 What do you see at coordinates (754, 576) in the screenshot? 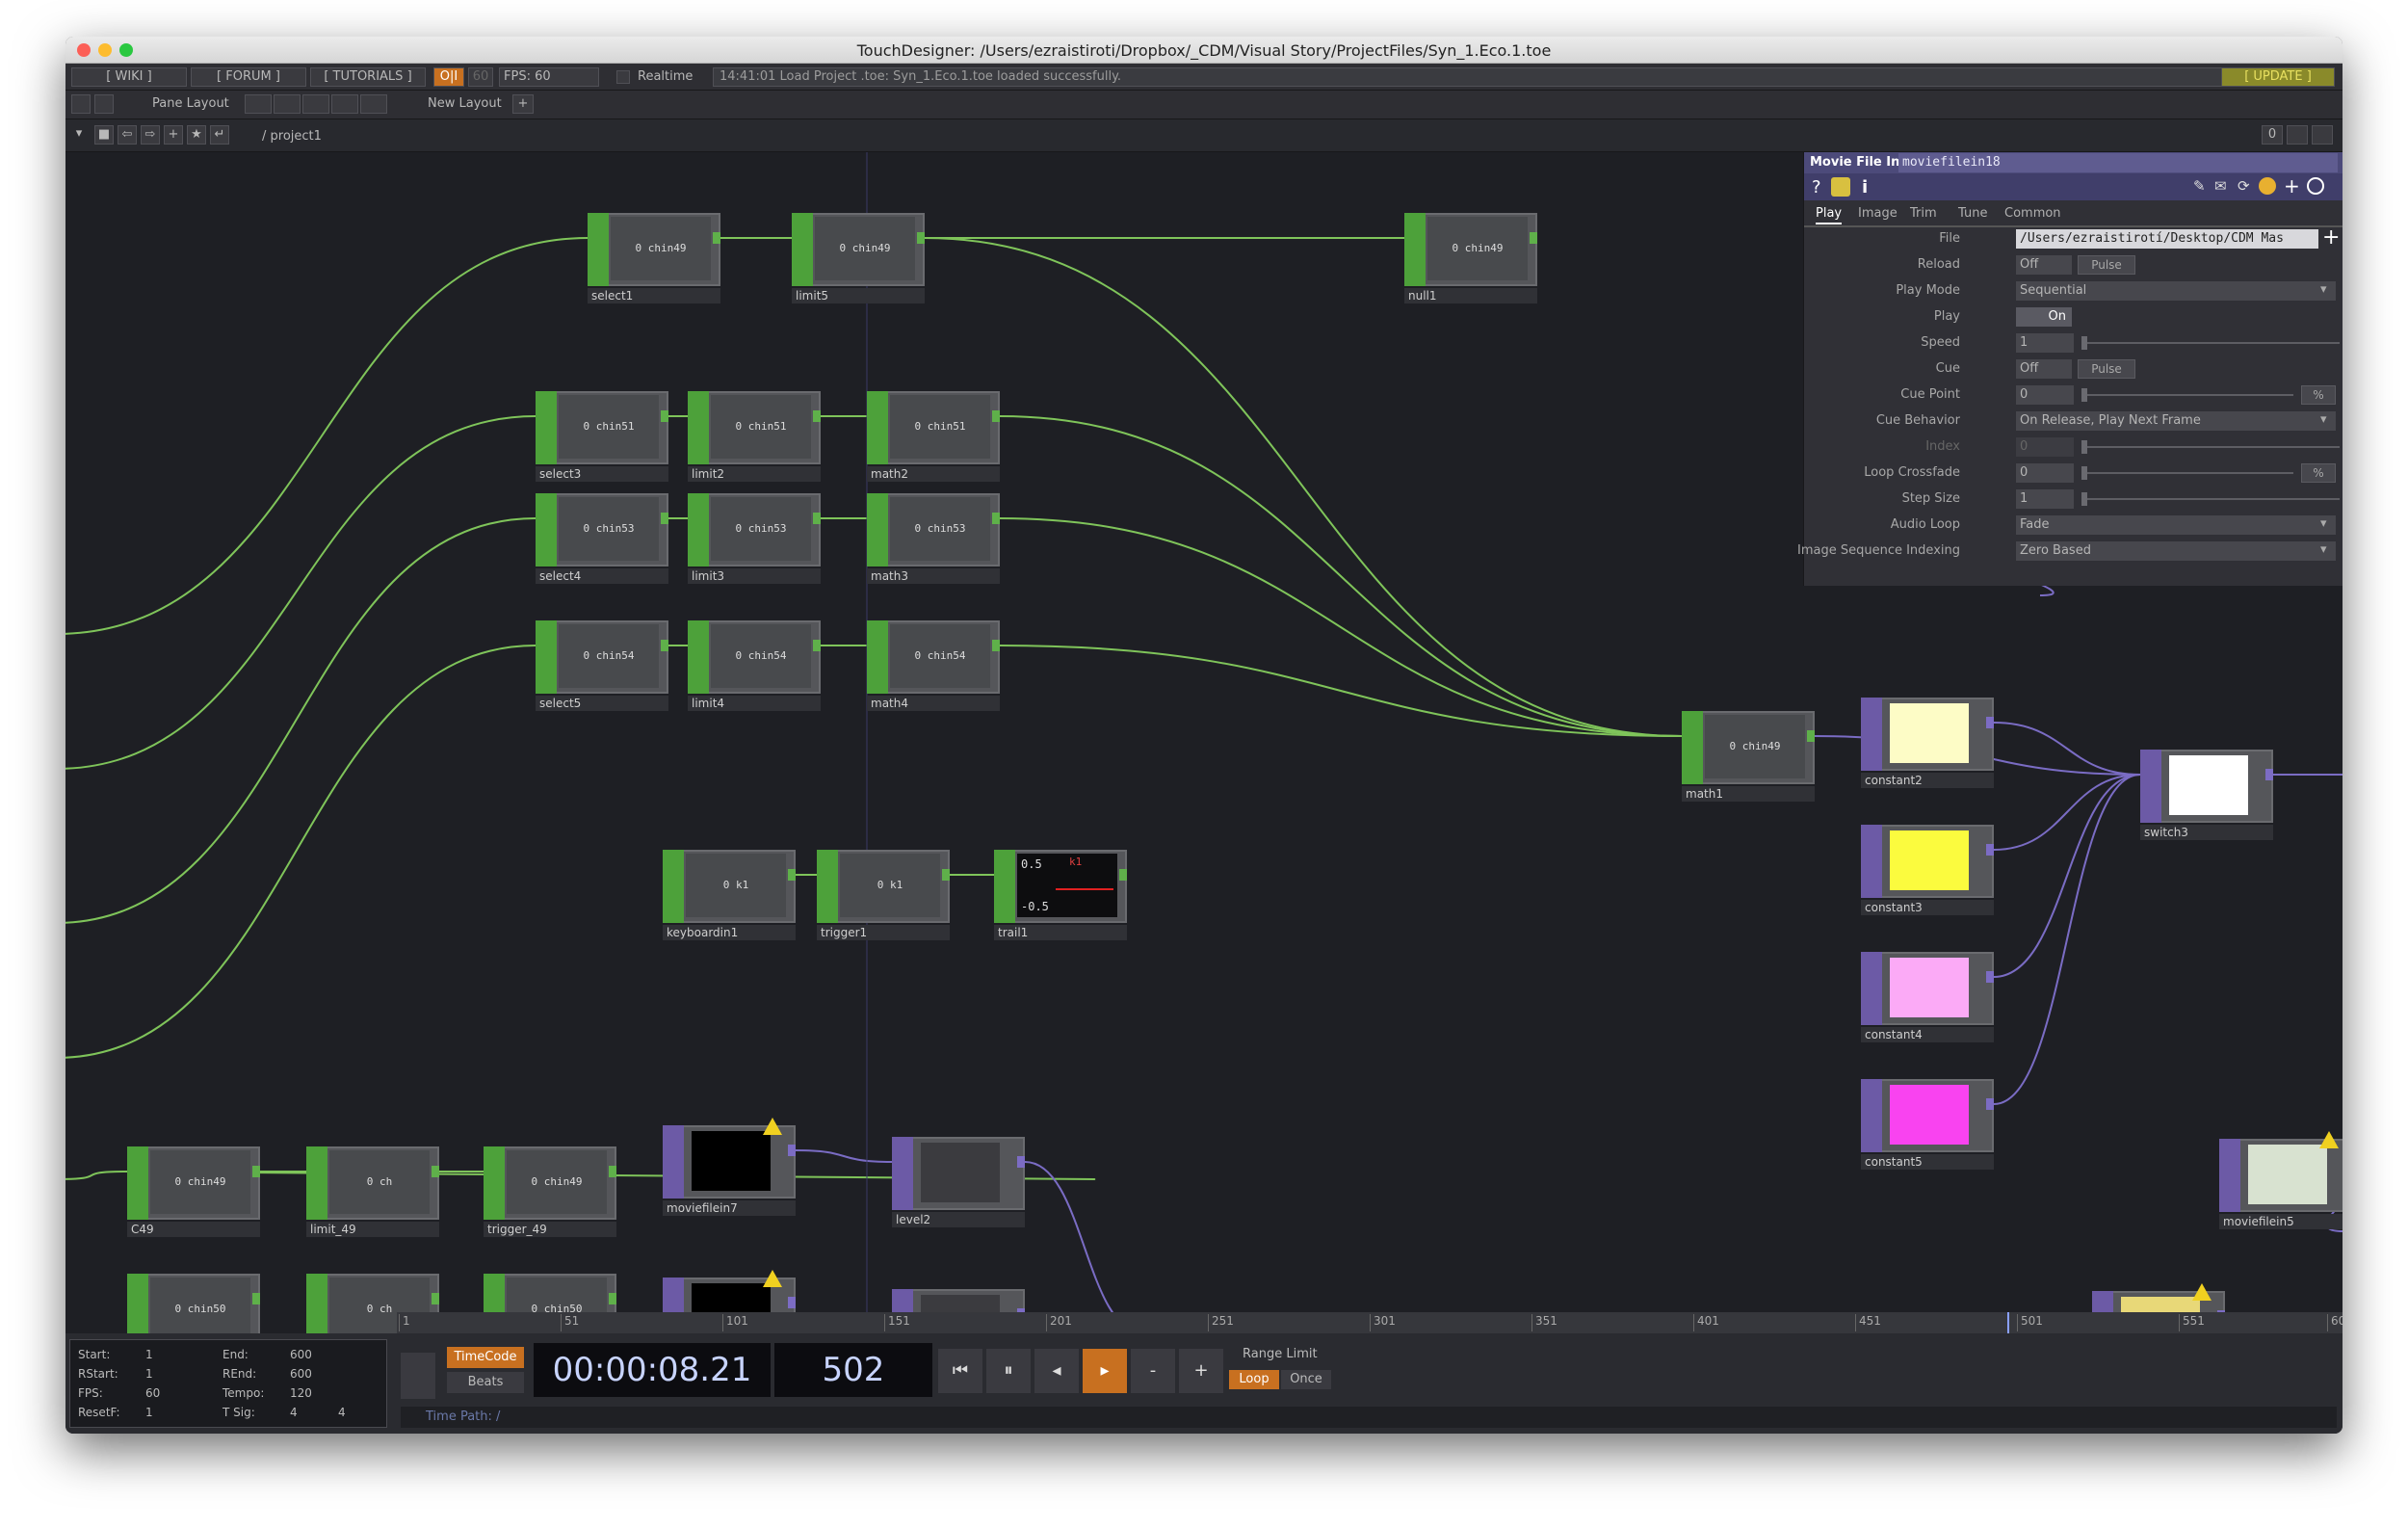
I see `node-label: limit3` at bounding box center [754, 576].